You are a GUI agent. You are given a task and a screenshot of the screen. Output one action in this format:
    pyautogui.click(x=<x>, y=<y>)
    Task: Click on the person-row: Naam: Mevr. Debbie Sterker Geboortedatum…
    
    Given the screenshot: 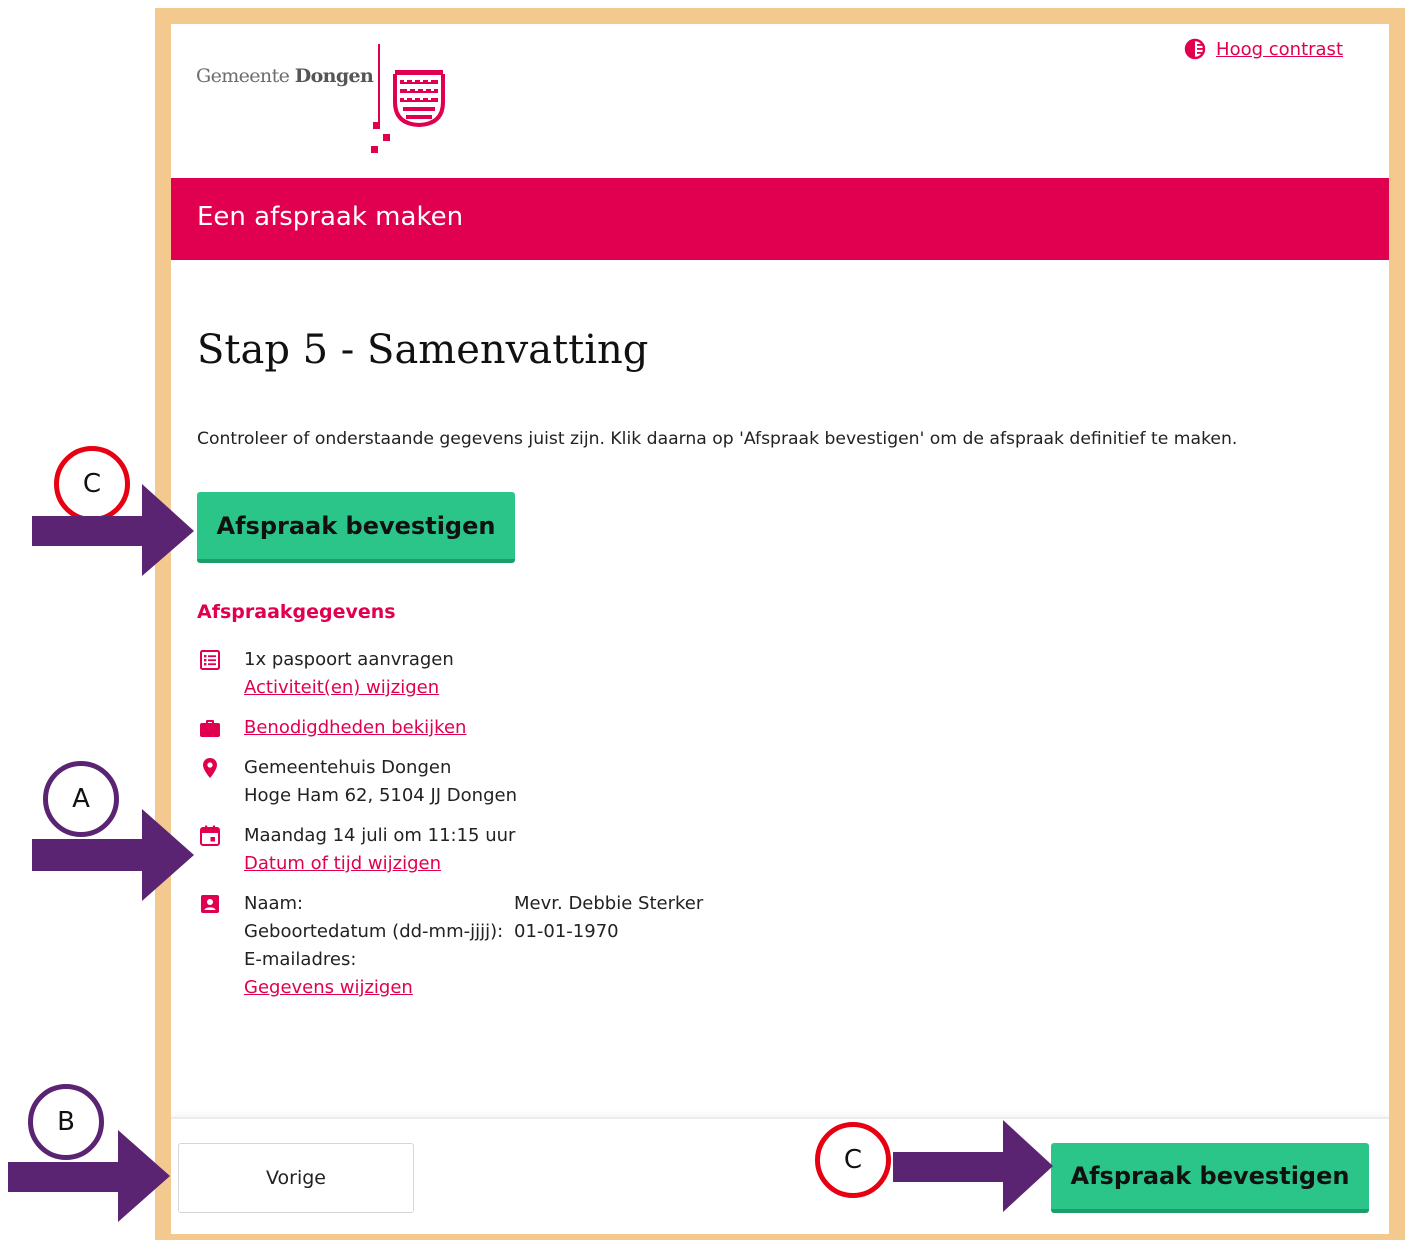 What is the action you would take?
    pyautogui.click(x=547, y=946)
    